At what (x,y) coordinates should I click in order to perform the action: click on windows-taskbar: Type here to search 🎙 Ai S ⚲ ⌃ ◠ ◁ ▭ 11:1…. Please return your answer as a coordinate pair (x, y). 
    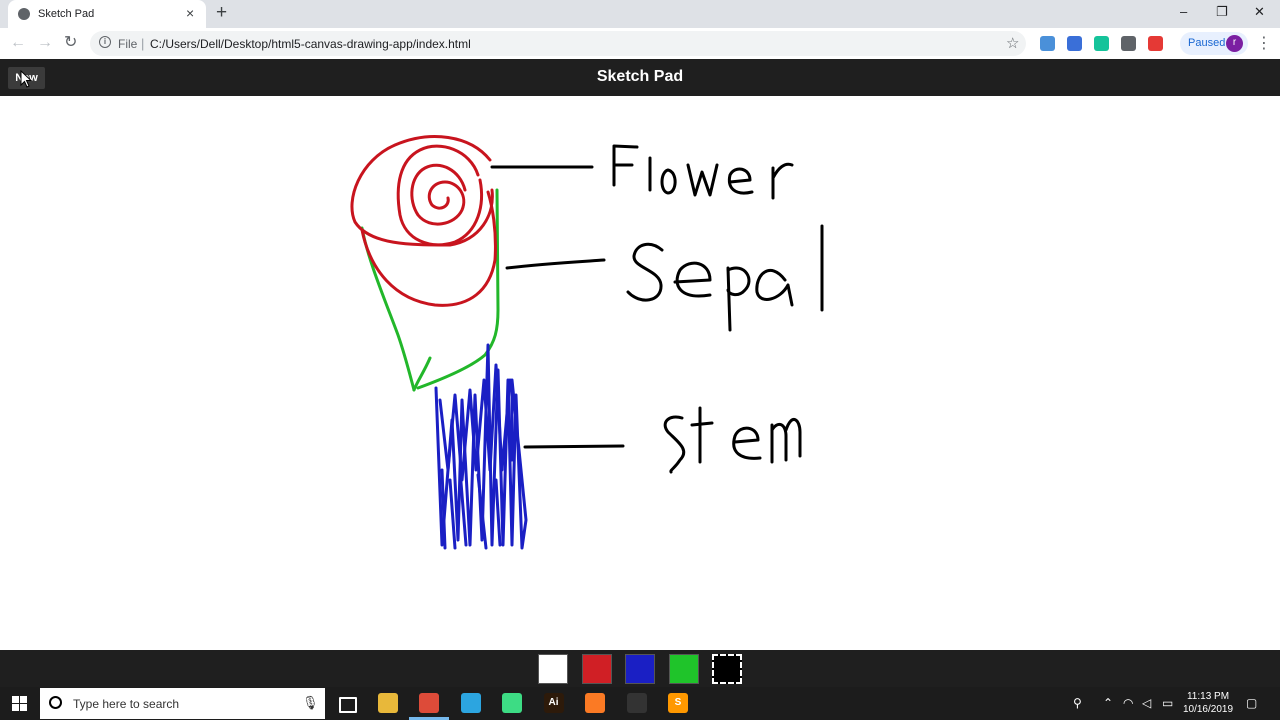
    Looking at the image, I should click on (640, 703).